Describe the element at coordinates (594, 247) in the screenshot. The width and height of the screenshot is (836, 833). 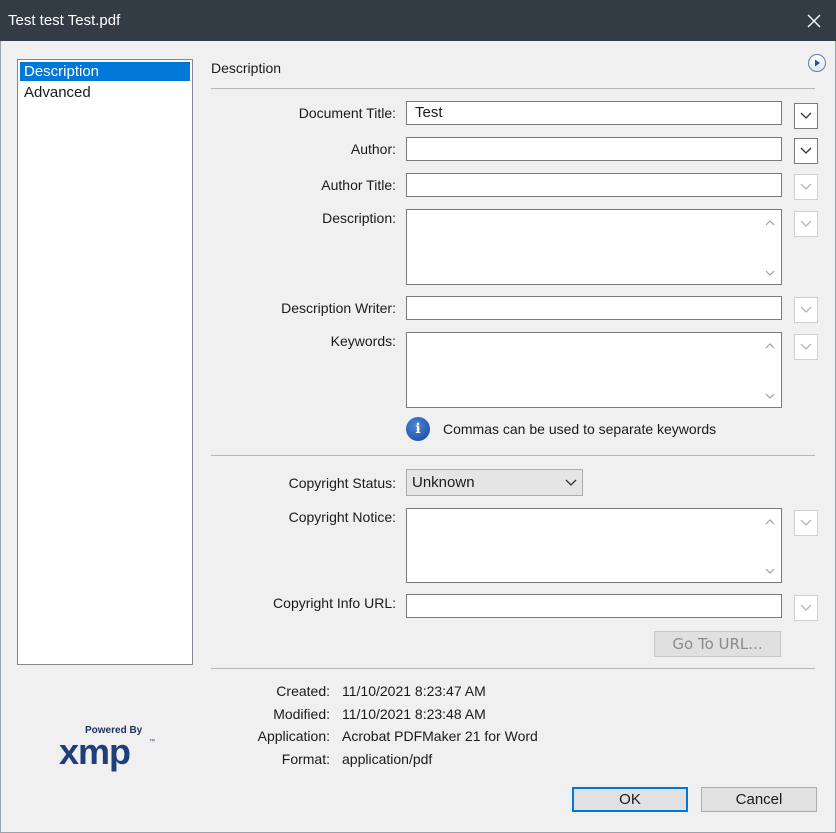
I see `description-textarea` at that location.